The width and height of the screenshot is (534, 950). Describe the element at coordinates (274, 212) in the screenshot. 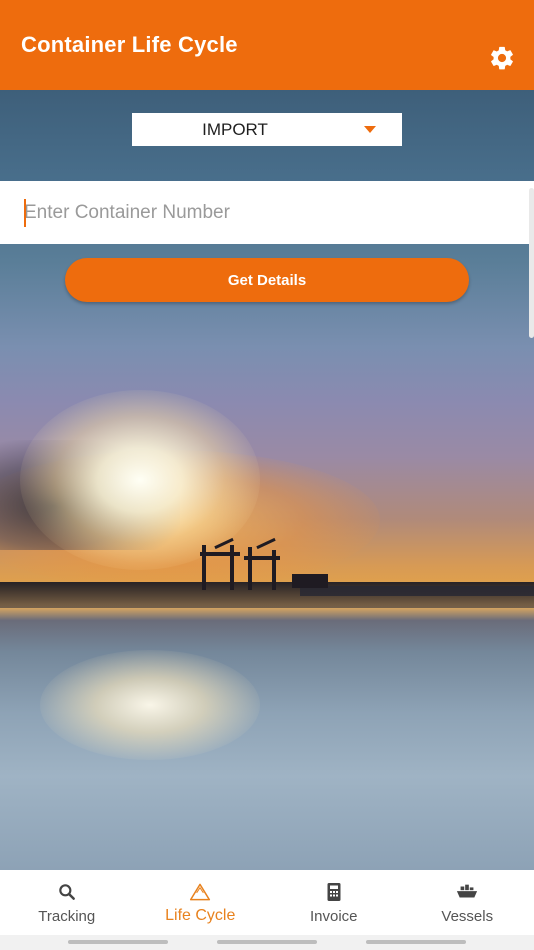

I see `container-number-input` at that location.